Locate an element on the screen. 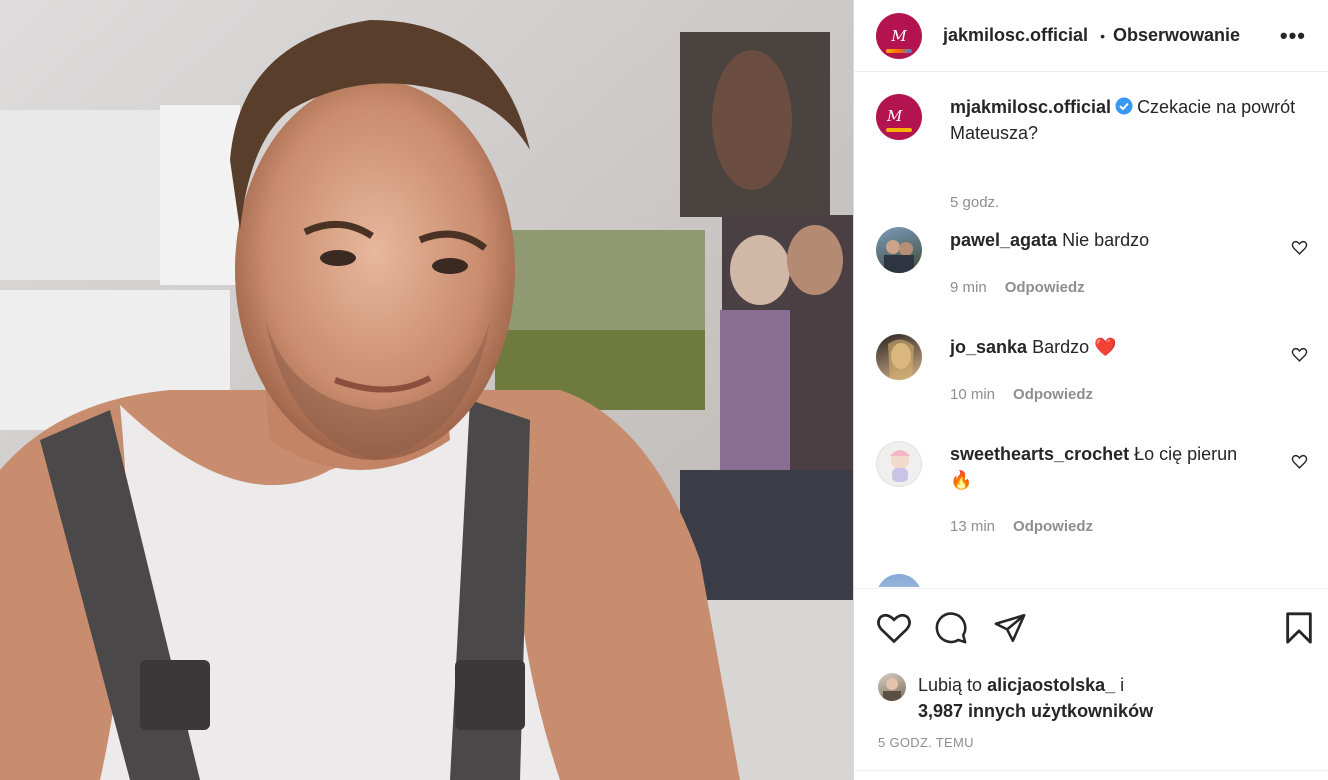 The image size is (1328, 780). post-header: M jakmilosc.official • Obserwowanie ••• is located at coordinates (1091, 36).